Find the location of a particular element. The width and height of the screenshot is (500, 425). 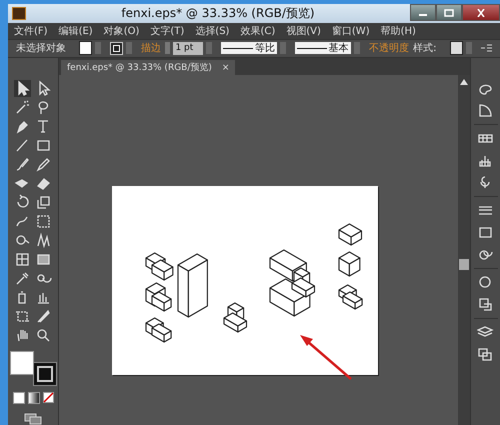

mesh-icon is located at coordinates (22, 259).